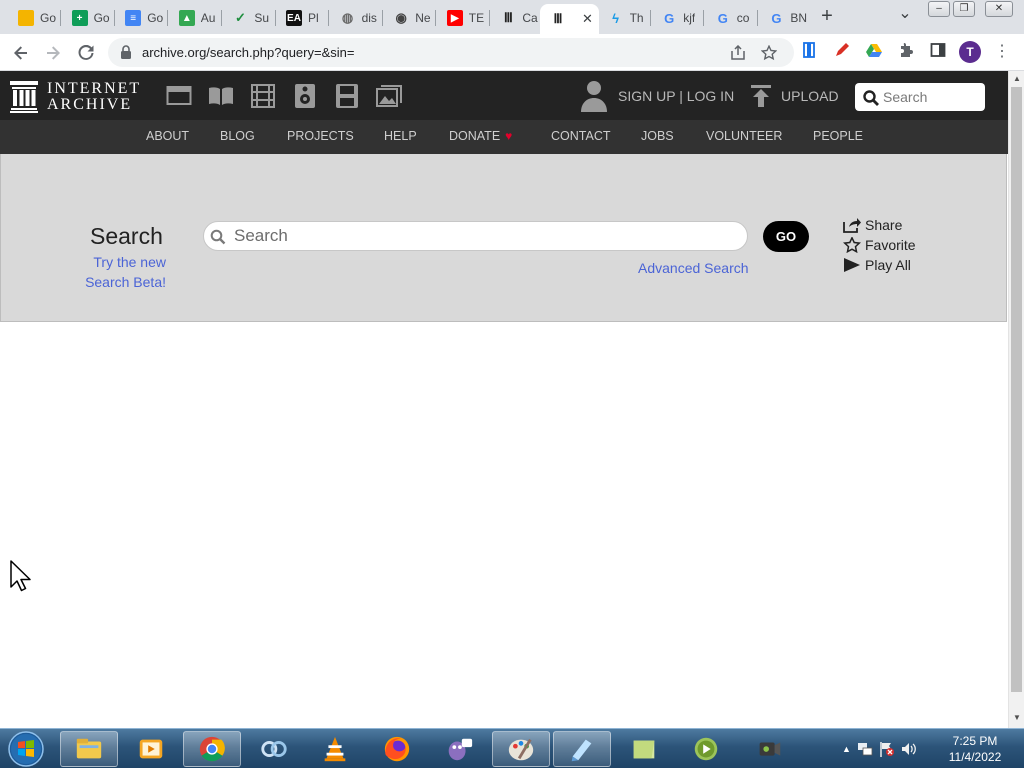 Image resolution: width=1024 pixels, height=768 pixels. I want to click on software-icon, so click(347, 96).